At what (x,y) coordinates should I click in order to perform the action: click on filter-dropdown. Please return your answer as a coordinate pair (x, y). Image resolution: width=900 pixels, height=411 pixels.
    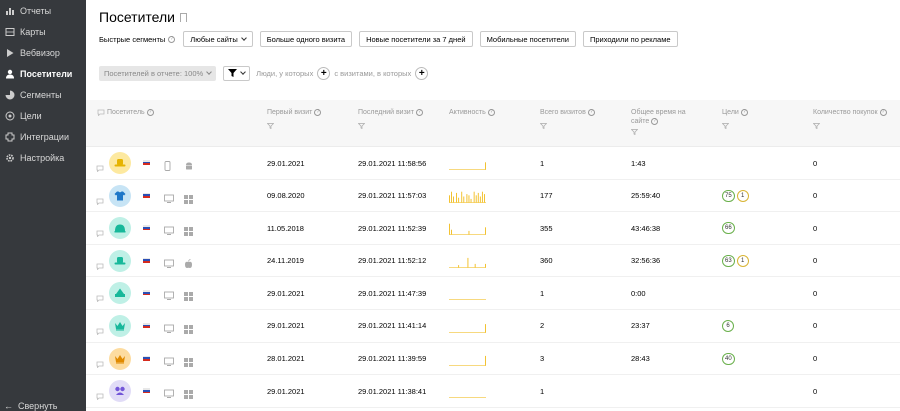
    Looking at the image, I should click on (237, 73).